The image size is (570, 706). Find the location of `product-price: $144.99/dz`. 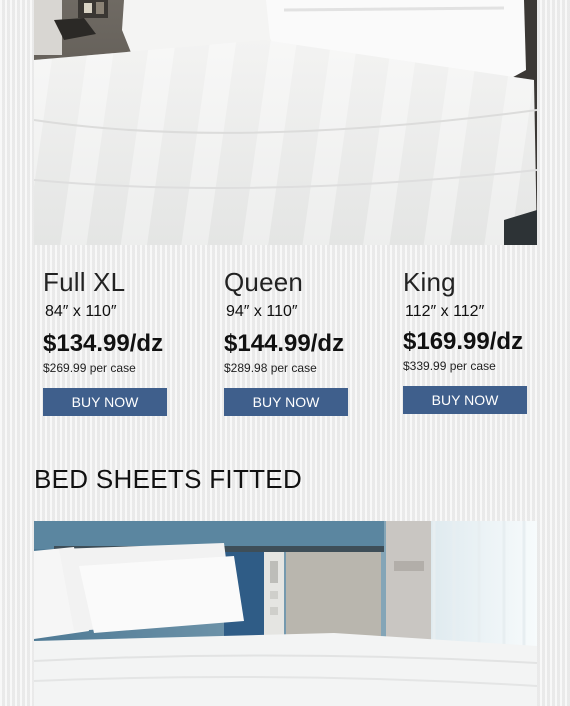

product-price: $144.99/dz is located at coordinates (284, 343).